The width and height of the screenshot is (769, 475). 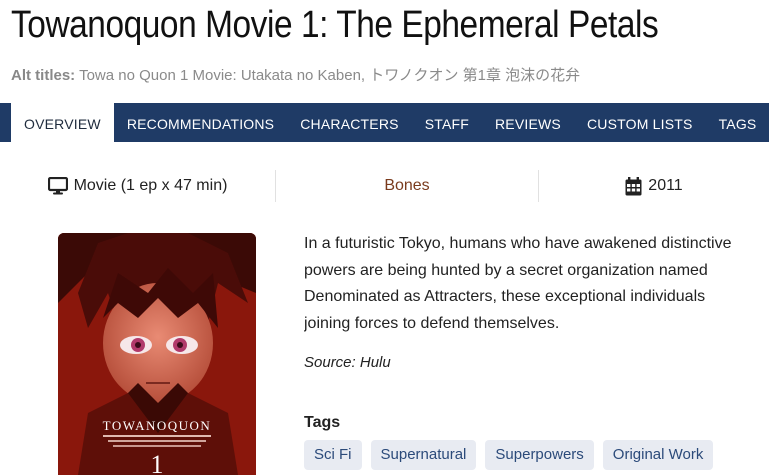 What do you see at coordinates (57, 186) in the screenshot?
I see `monitor-icon` at bounding box center [57, 186].